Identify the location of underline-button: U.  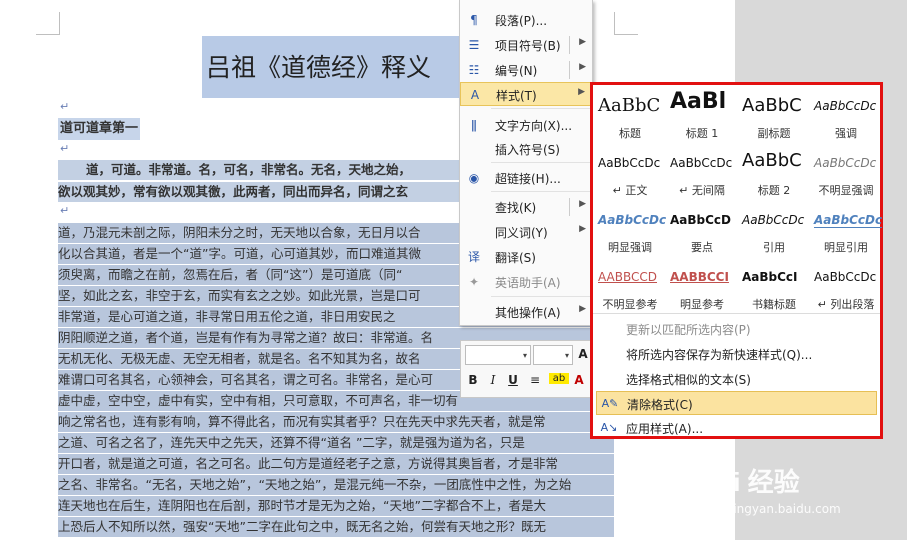
(513, 380).